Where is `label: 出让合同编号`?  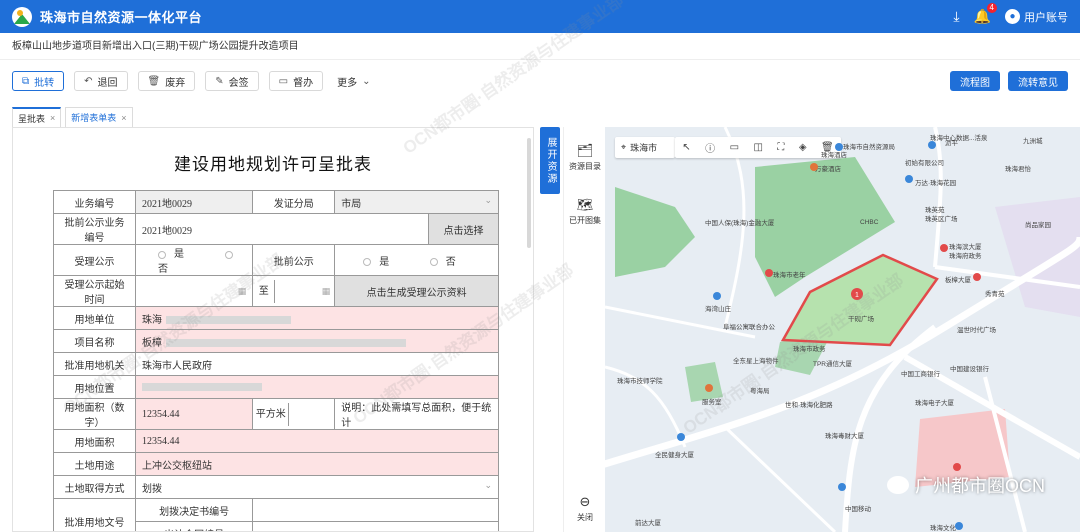
label: 出让合同编号 is located at coordinates (194, 526).